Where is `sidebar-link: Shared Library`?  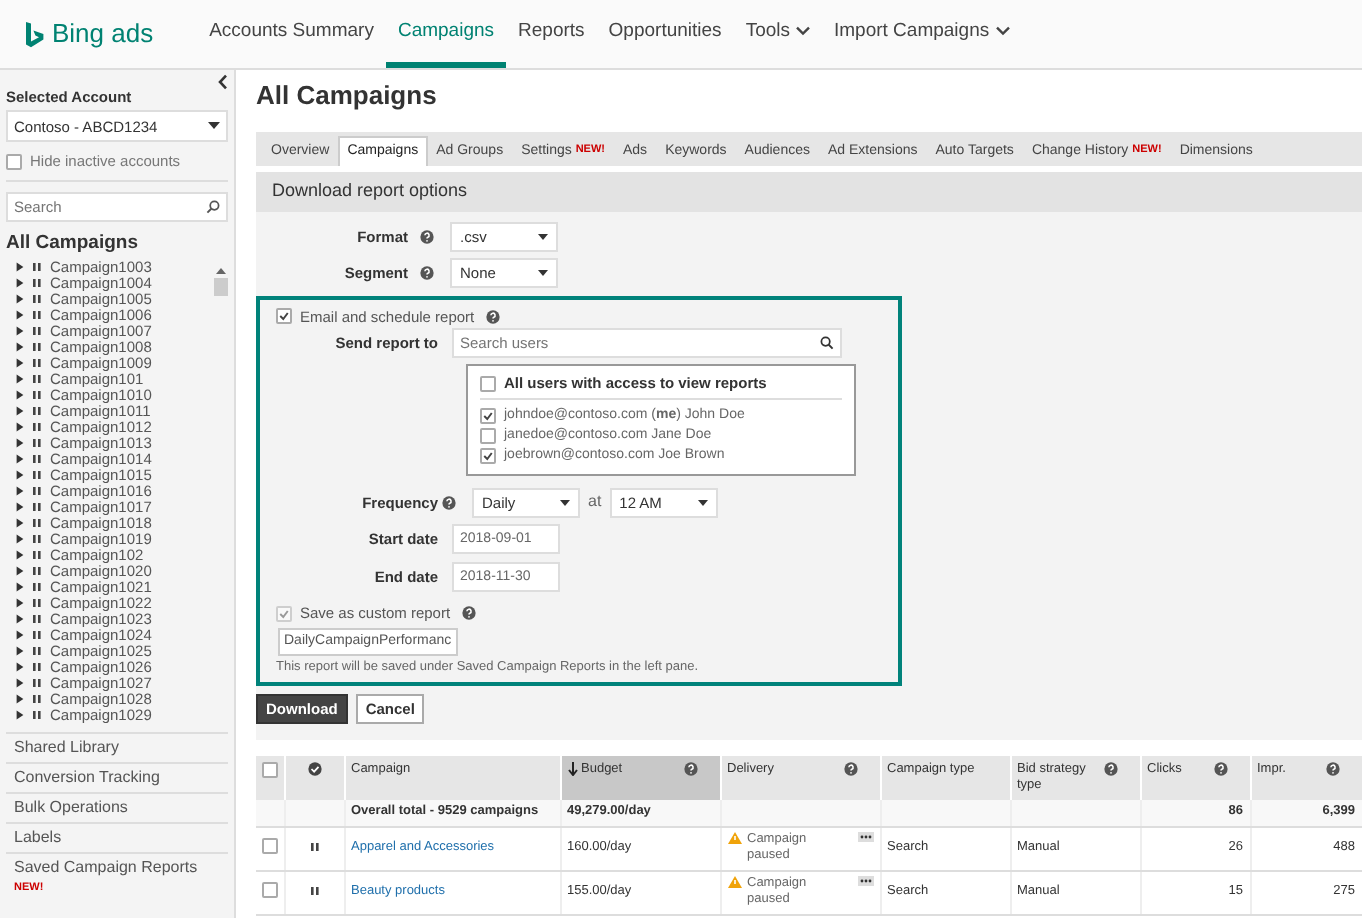 sidebar-link: Shared Library is located at coordinates (117, 746).